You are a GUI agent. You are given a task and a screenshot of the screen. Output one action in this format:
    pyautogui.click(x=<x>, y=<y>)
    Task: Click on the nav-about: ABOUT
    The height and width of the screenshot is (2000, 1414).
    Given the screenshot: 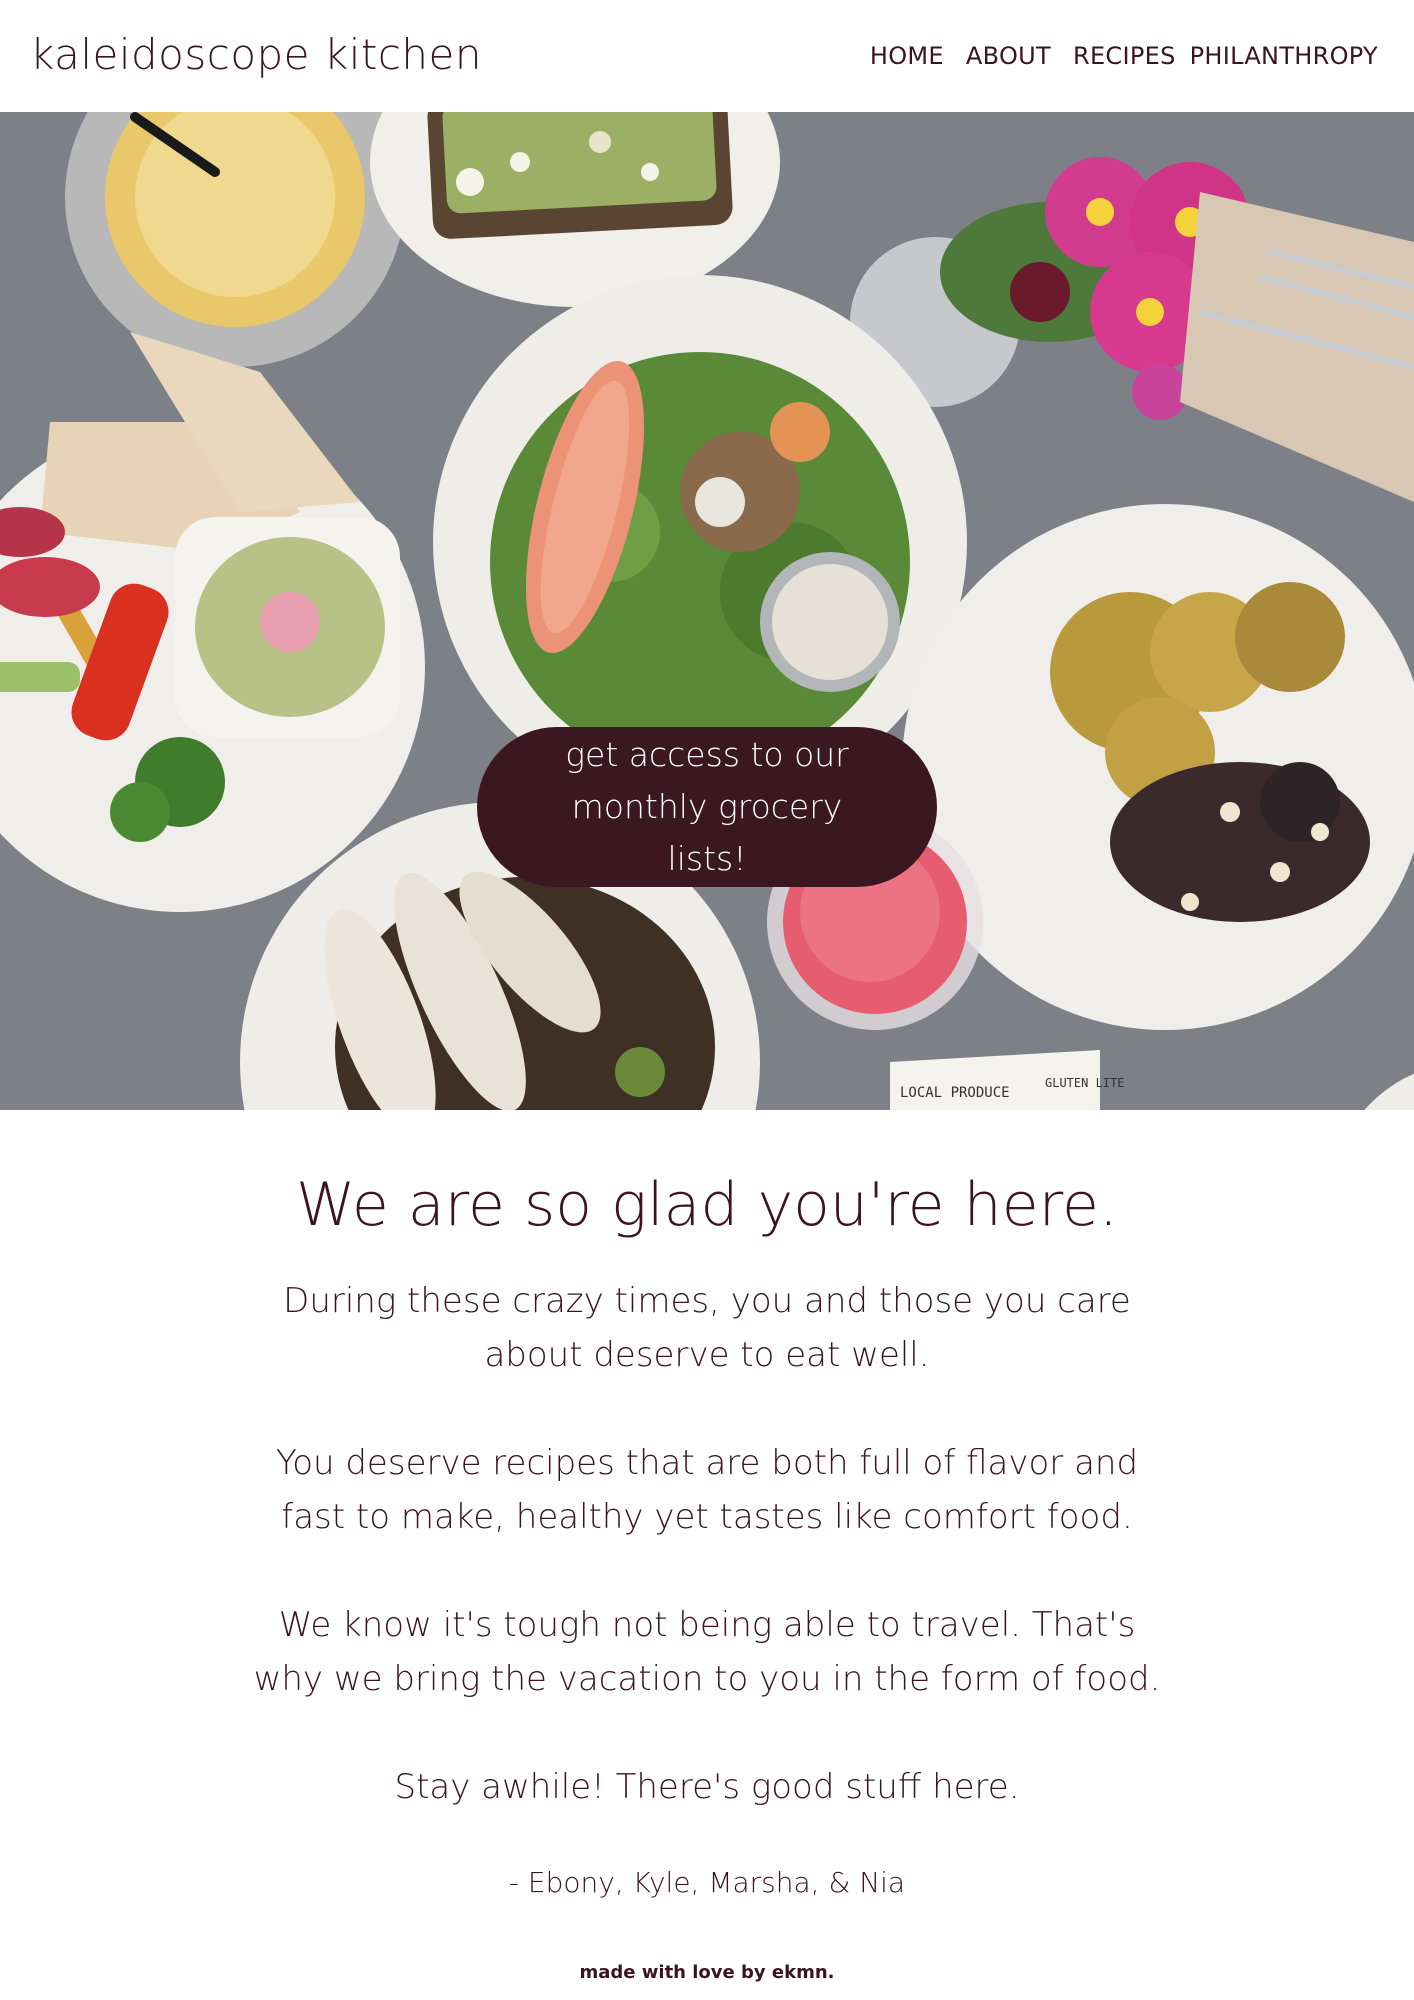 What is the action you would take?
    pyautogui.click(x=1008, y=56)
    